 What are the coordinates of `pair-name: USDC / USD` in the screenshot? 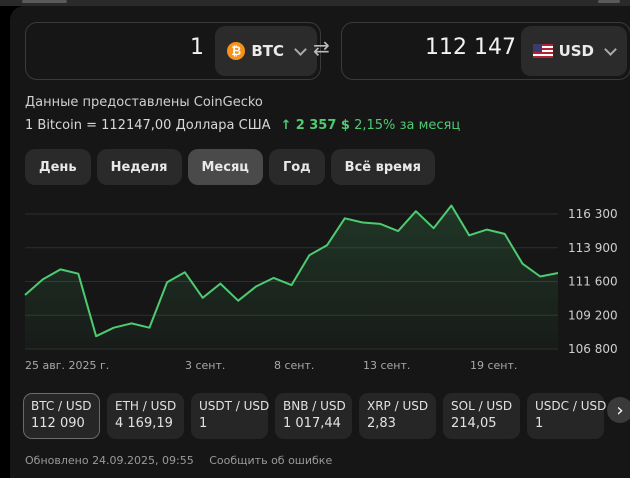 It's located at (571, 406).